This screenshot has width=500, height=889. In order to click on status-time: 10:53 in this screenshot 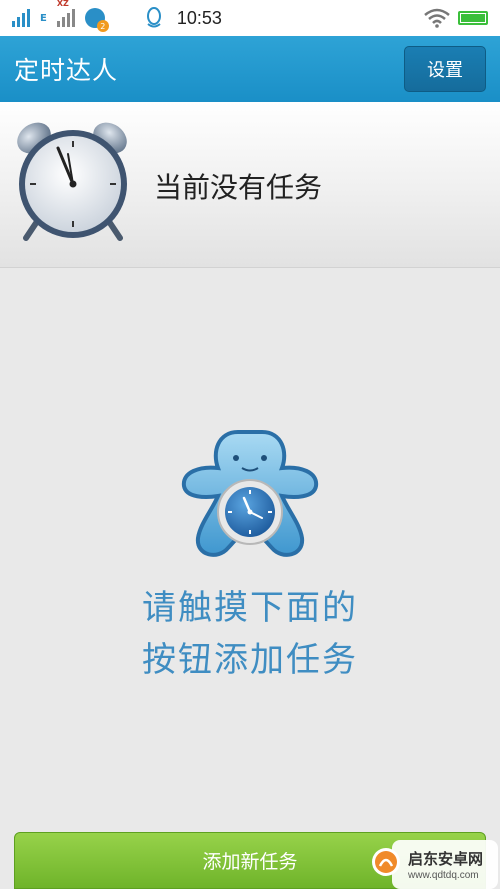, I will do `click(199, 17)`.